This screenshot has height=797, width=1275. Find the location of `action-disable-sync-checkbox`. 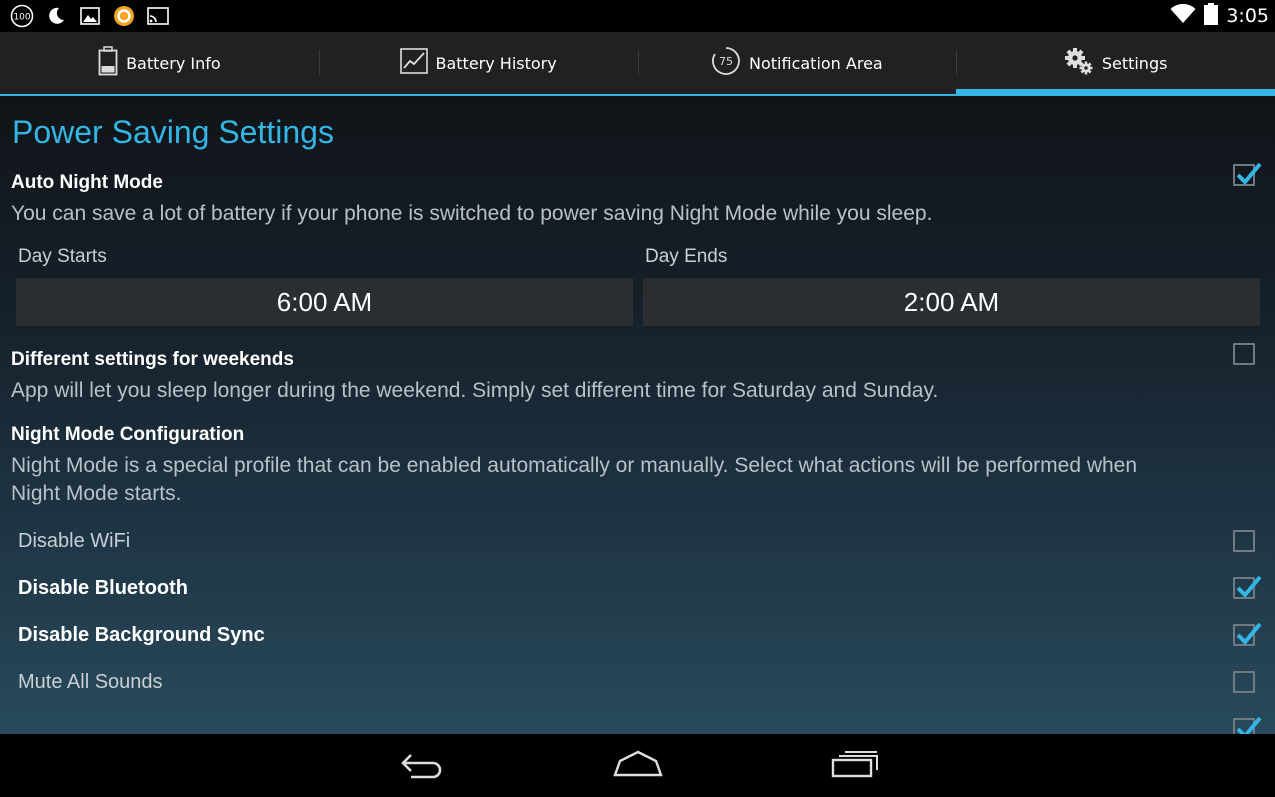

action-disable-sync-checkbox is located at coordinates (1247, 634).